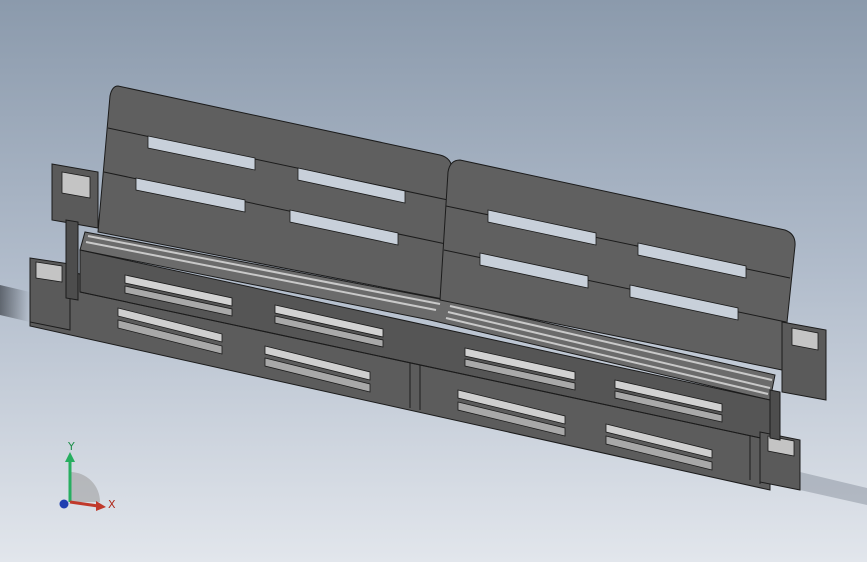 The height and width of the screenshot is (562, 867). Describe the element at coordinates (101, 506) in the screenshot. I see `triad-x-arrow-icon` at that location.